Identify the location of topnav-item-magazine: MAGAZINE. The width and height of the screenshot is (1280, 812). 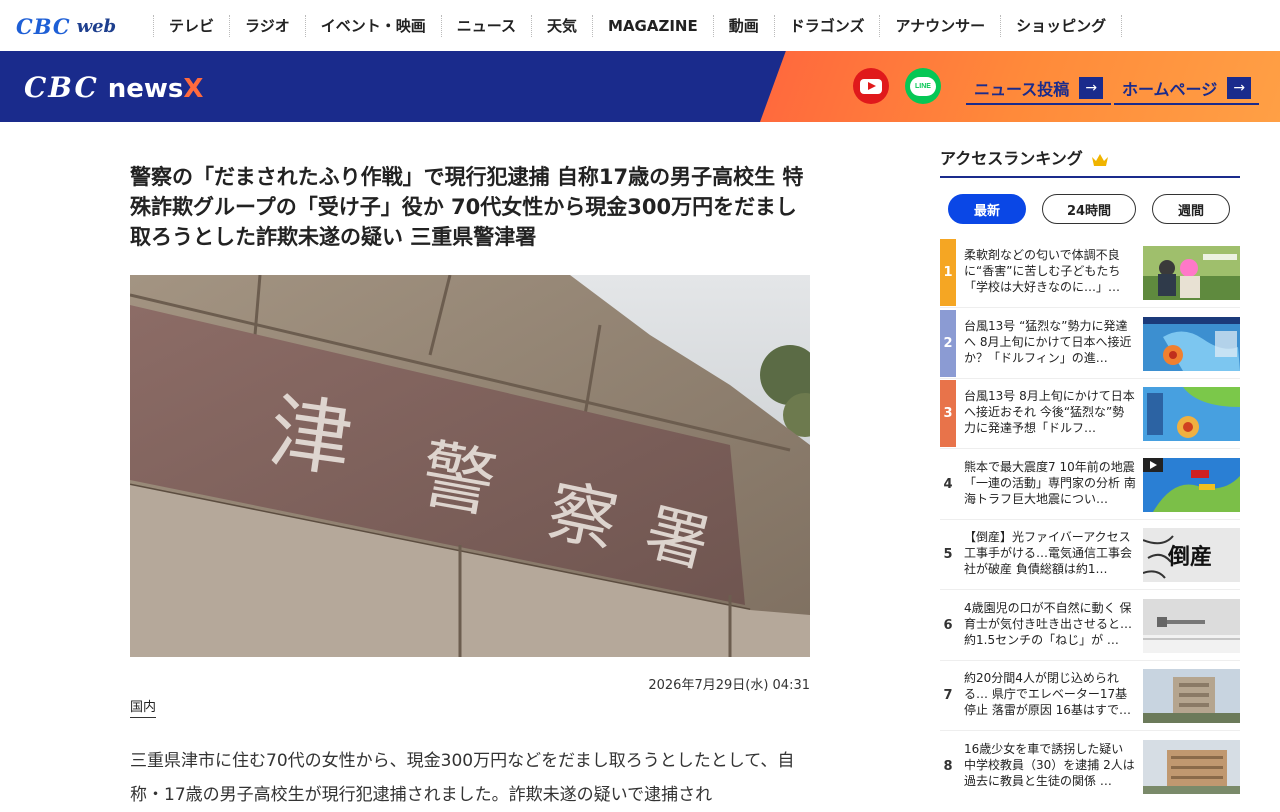
(652, 26).